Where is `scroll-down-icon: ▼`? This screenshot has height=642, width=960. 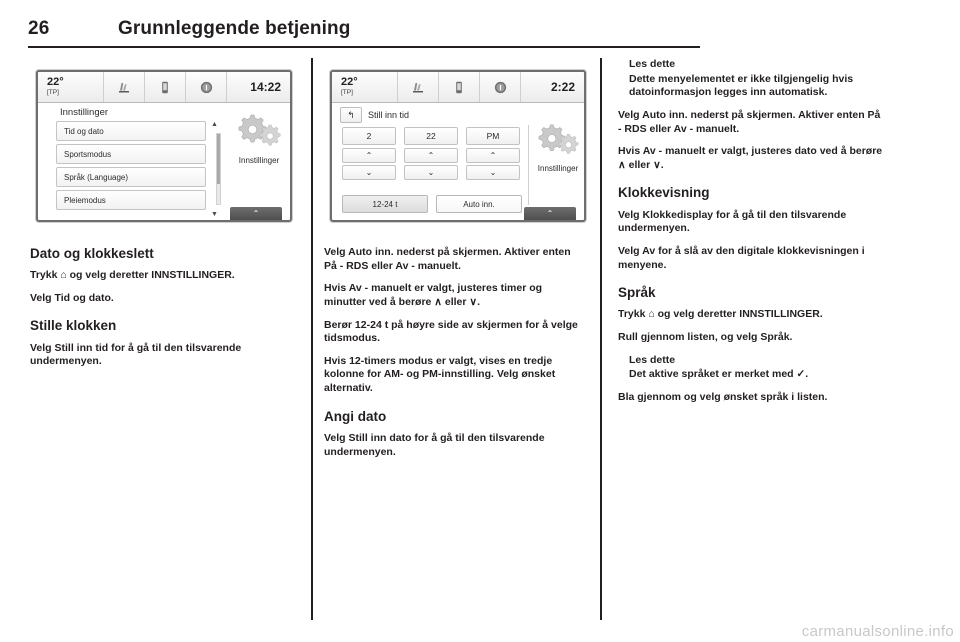 scroll-down-icon: ▼ is located at coordinates (214, 214).